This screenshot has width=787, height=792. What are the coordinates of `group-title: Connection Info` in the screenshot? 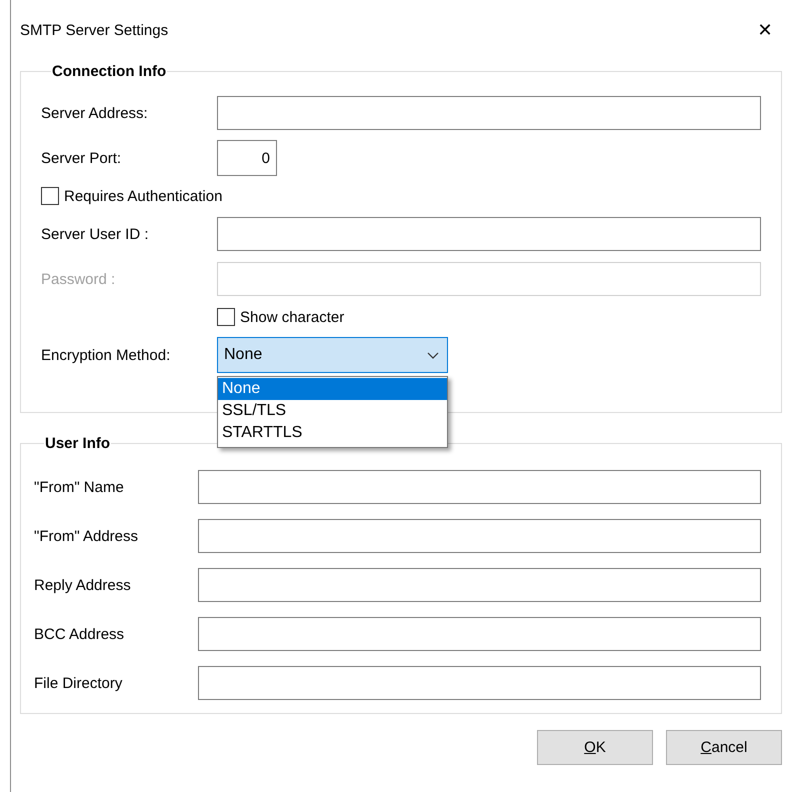 It's located at (109, 71).